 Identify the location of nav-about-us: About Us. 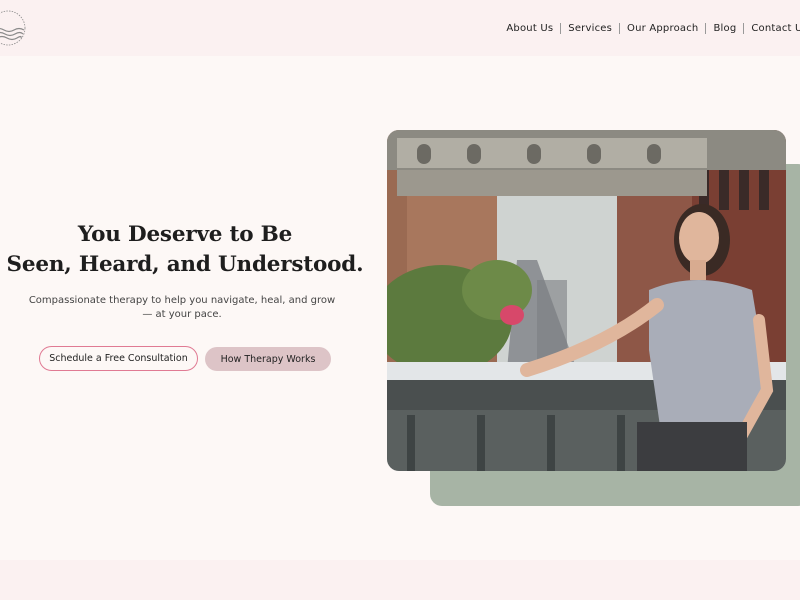
(529, 28).